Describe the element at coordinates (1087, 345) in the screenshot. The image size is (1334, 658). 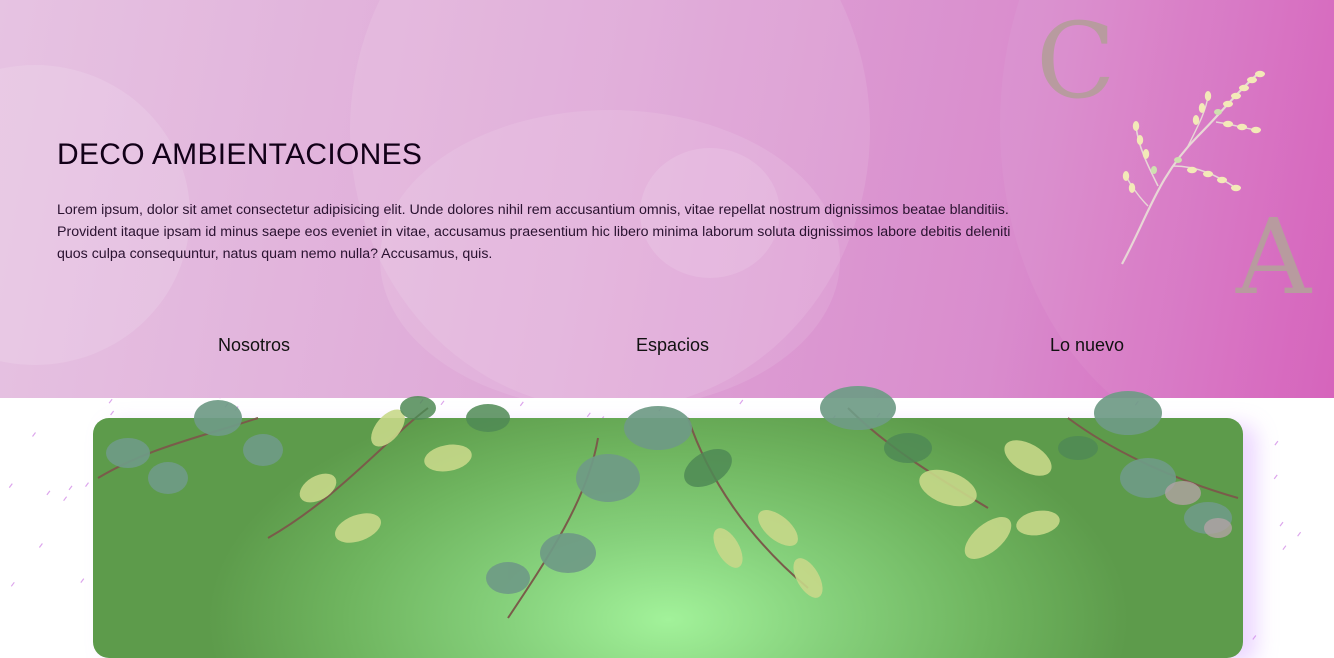
I see `nav-link-lo-nuevo: Lo nuevo` at that location.